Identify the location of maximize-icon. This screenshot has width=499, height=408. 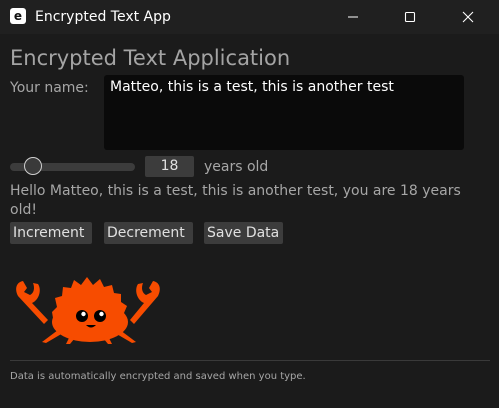
(410, 17).